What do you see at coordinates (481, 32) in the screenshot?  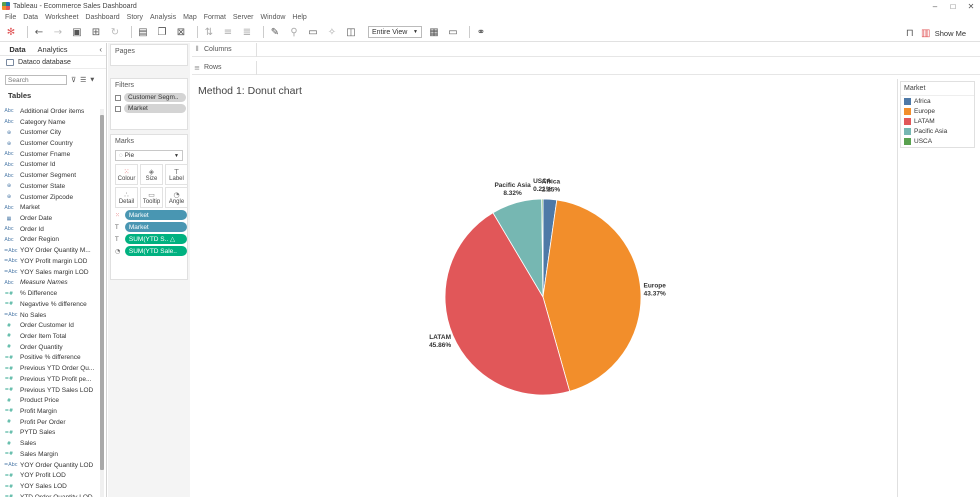 I see `share-icon: ⚭` at bounding box center [481, 32].